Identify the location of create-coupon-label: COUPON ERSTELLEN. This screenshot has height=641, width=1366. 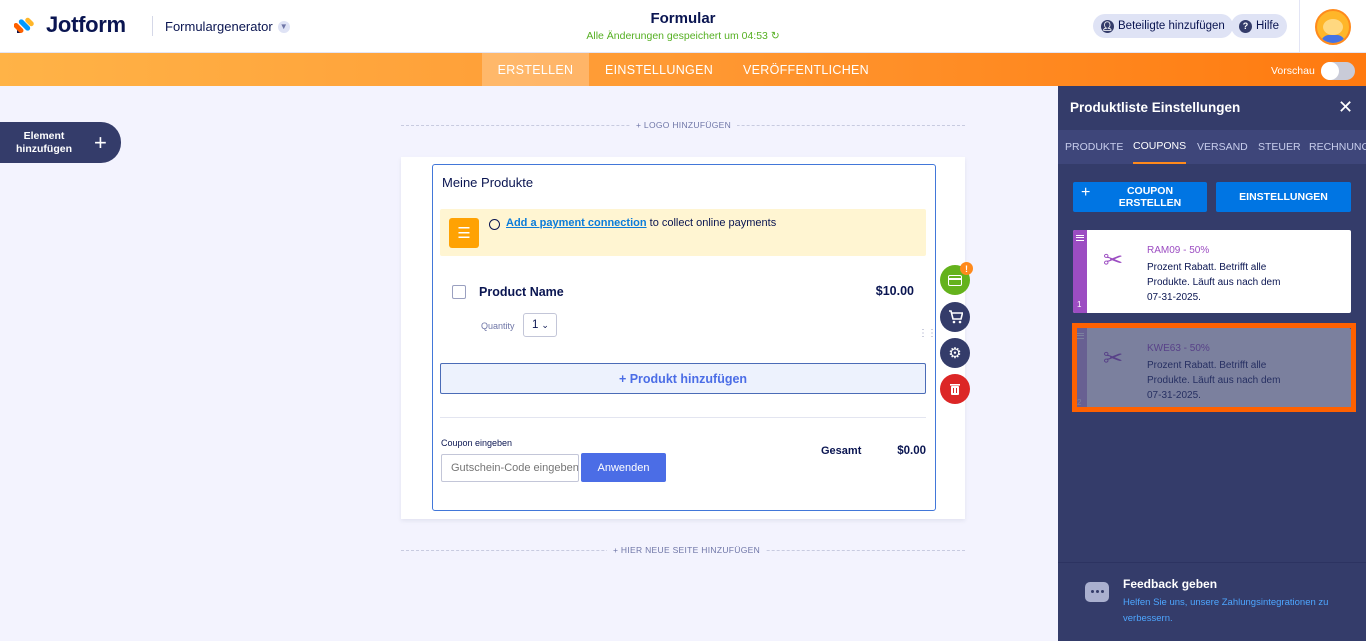
(1150, 197).